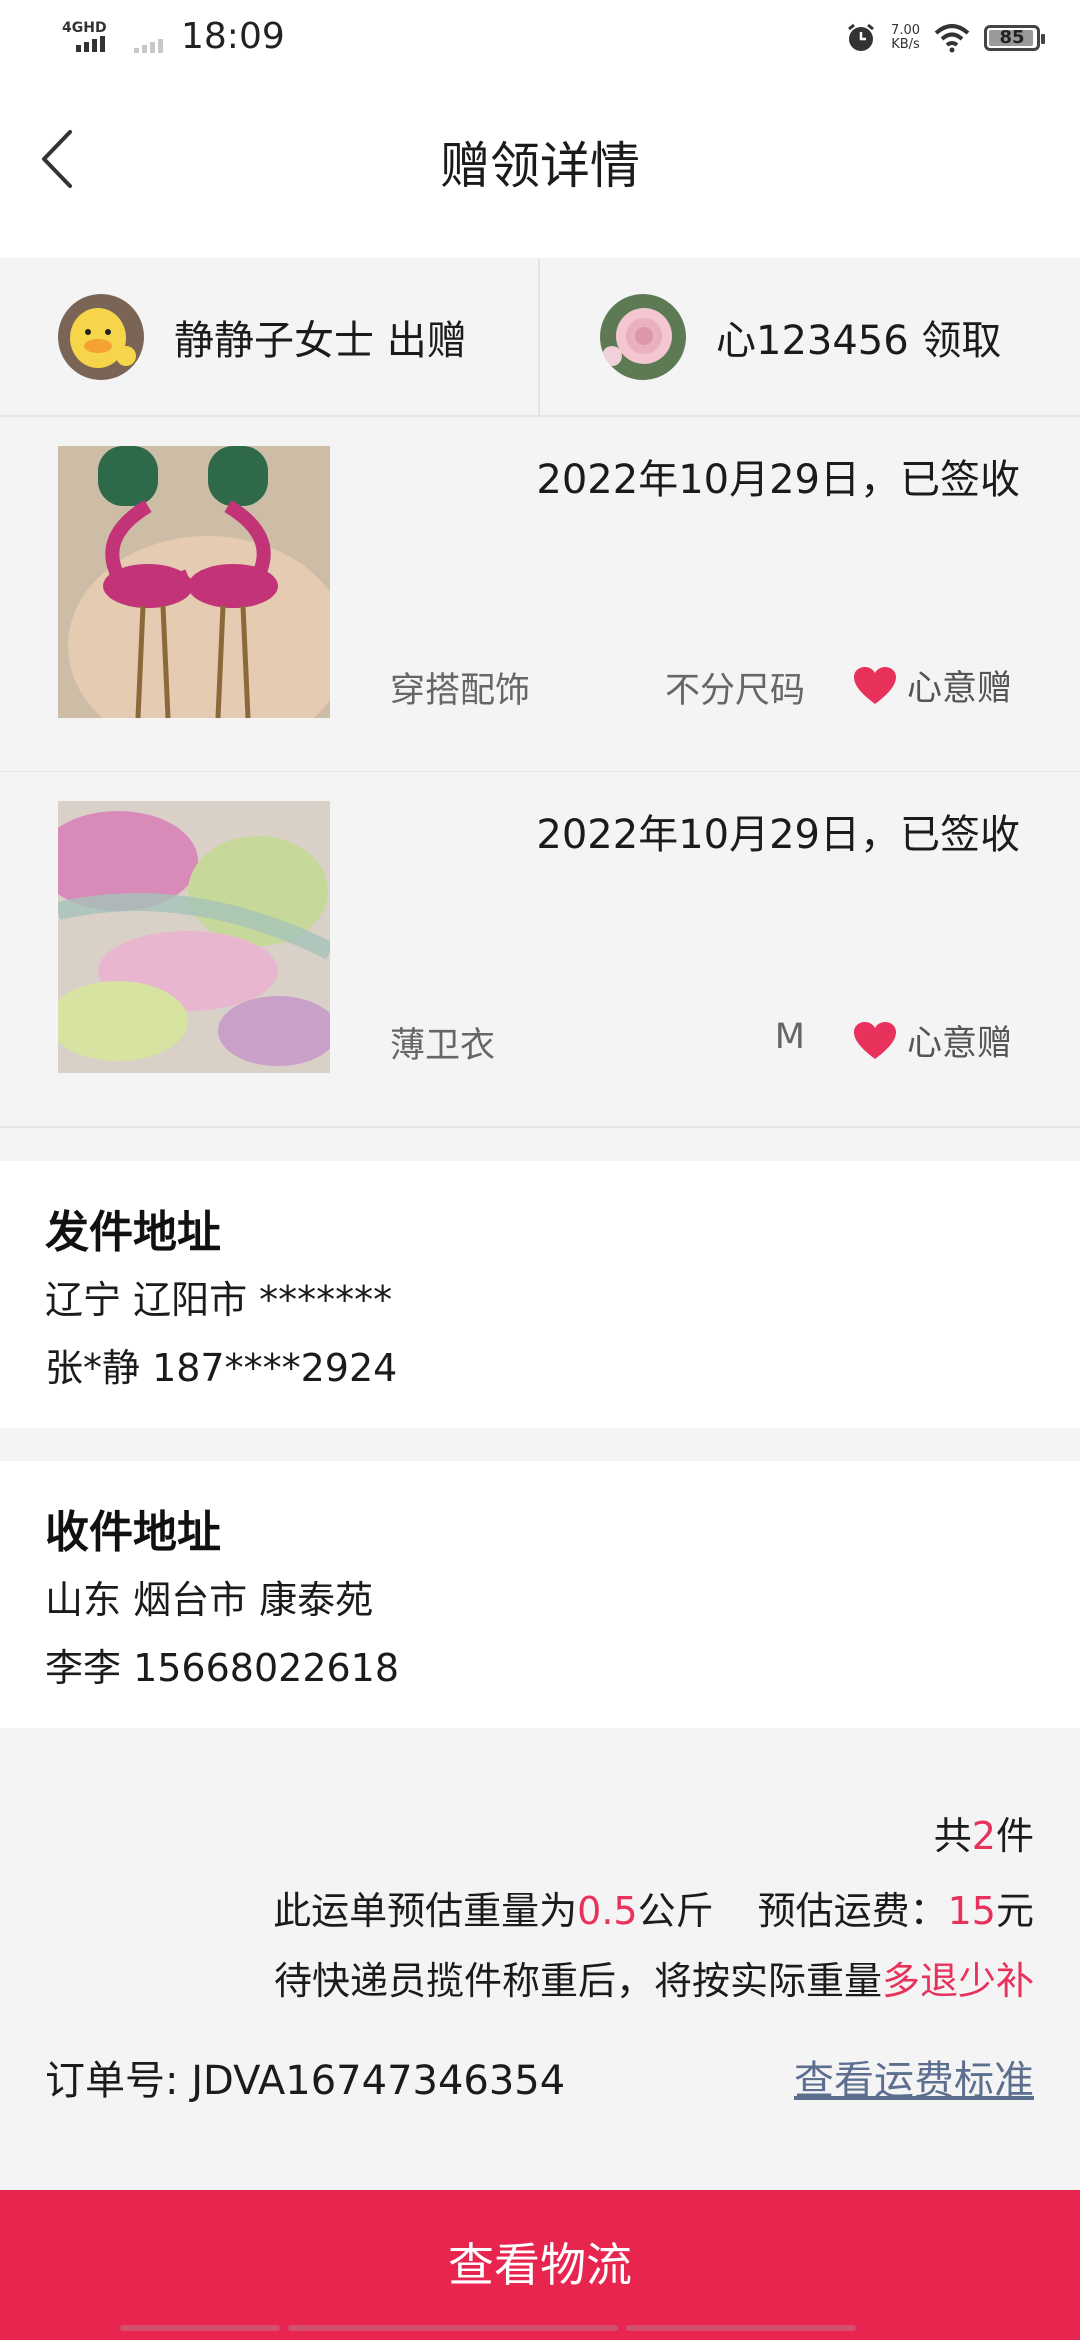  What do you see at coordinates (952, 38) in the screenshot?
I see `wifi-icon` at bounding box center [952, 38].